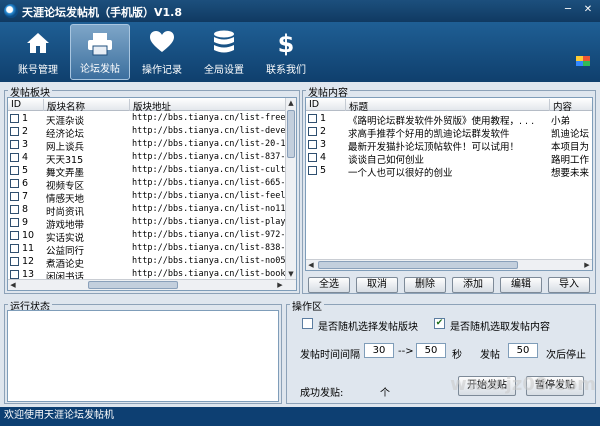 This screenshot has width=600, height=426. What do you see at coordinates (147, 236) in the screenshot?
I see `board-row: 10 实话实说 http://bbs.tianya.cn/list-972-1.` at bounding box center [147, 236].